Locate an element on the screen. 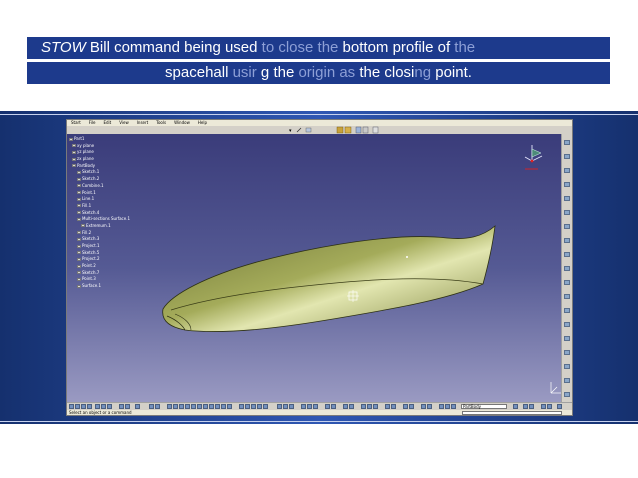 The image size is (638, 478). options-icon is located at coordinates (375, 130).